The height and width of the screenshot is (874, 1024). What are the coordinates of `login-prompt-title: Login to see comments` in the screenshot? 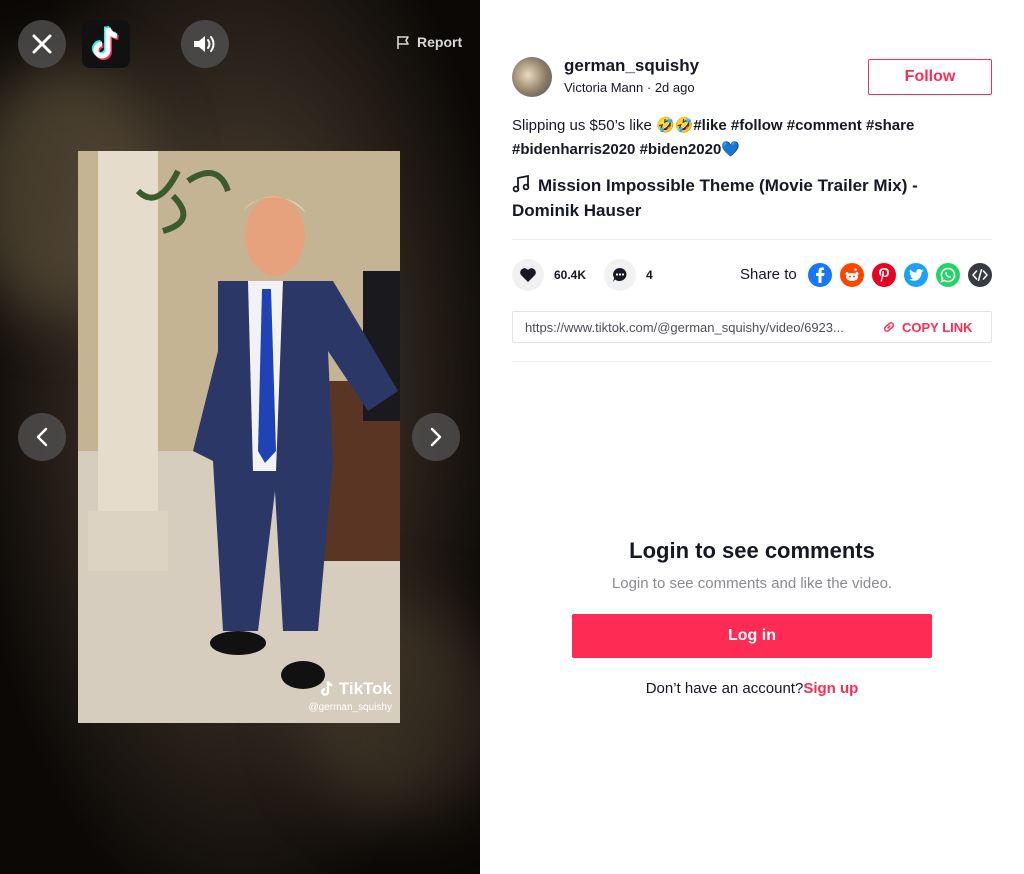 It's located at (752, 550).